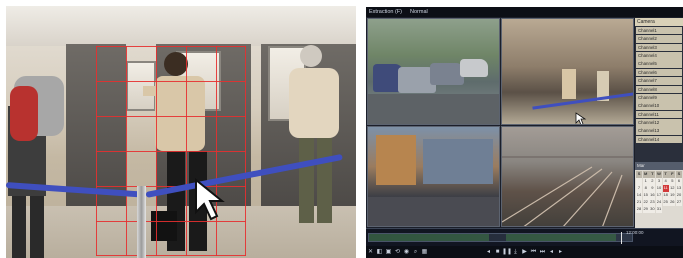  I want to click on calendar-day: 28, so click(639, 209).